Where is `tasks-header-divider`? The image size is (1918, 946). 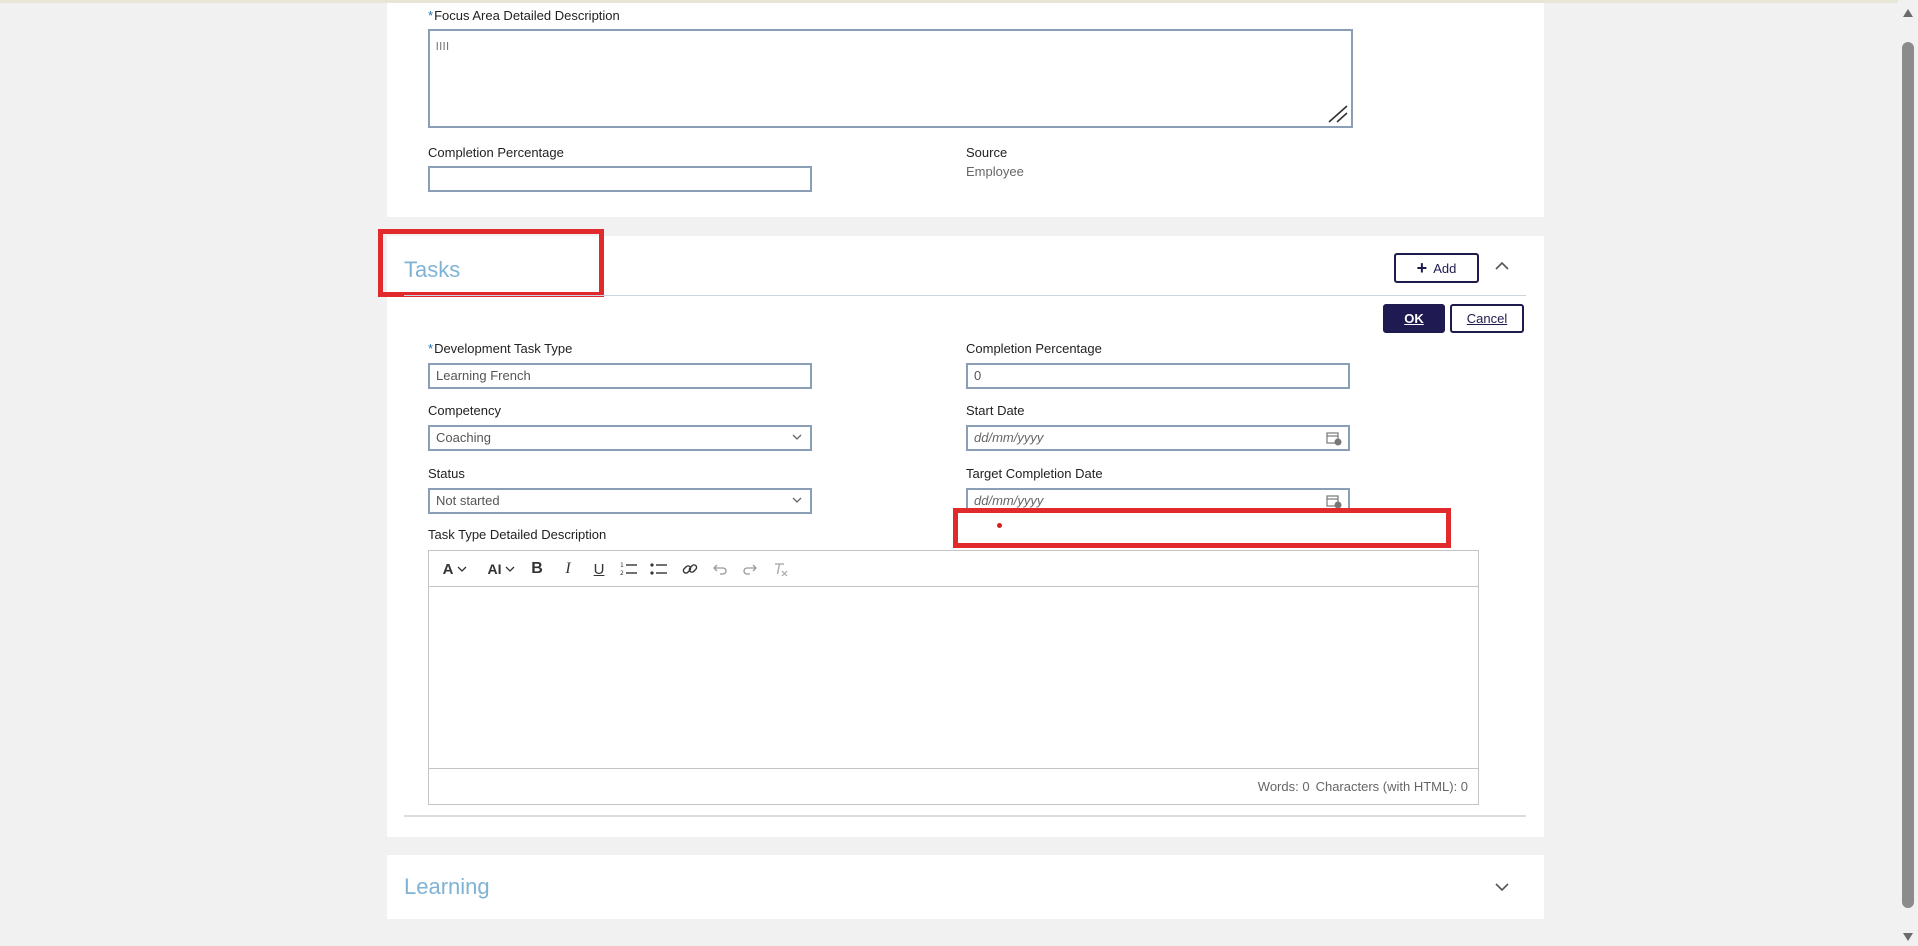
tasks-header-divider is located at coordinates (965, 295).